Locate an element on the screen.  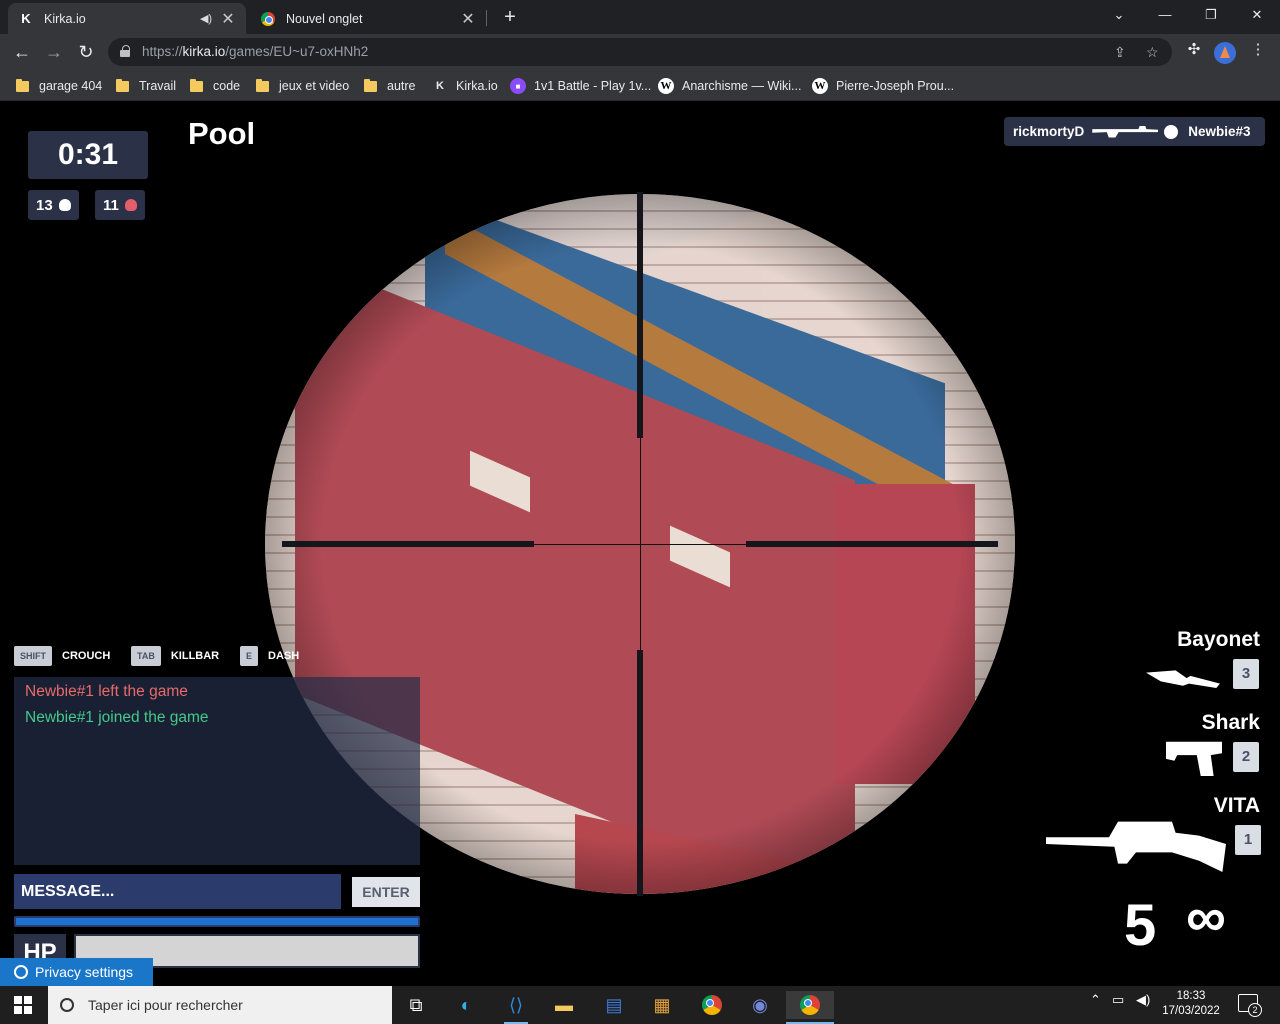
privacy-settings-button: Privacy settings is located at coordinates (76, 972).